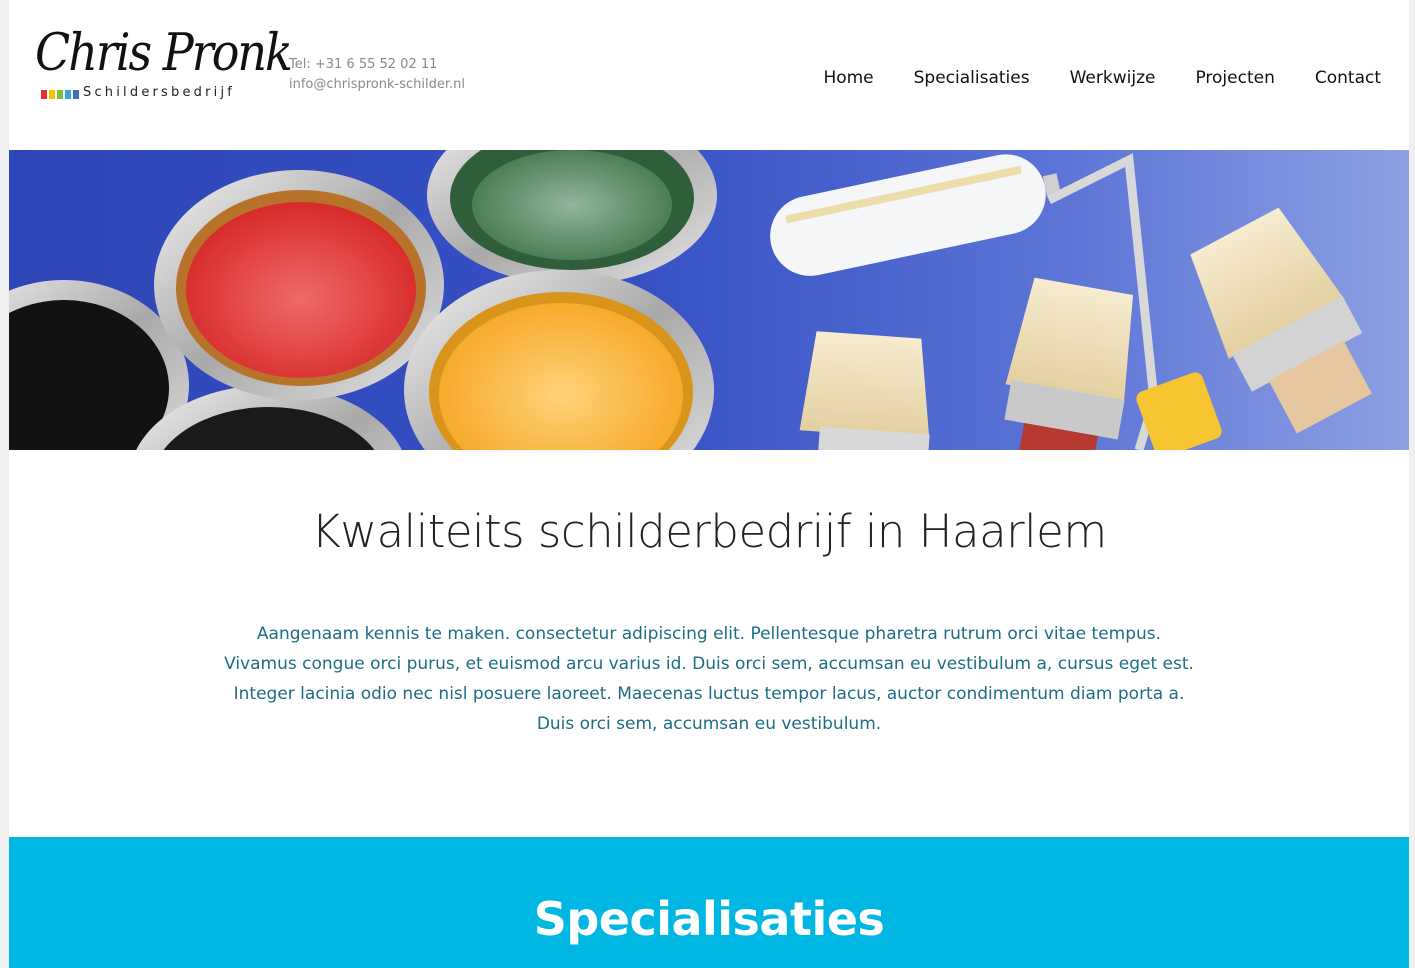 The height and width of the screenshot is (968, 1415). I want to click on email-address: info@chrispronk-schilder.nl, so click(377, 84).